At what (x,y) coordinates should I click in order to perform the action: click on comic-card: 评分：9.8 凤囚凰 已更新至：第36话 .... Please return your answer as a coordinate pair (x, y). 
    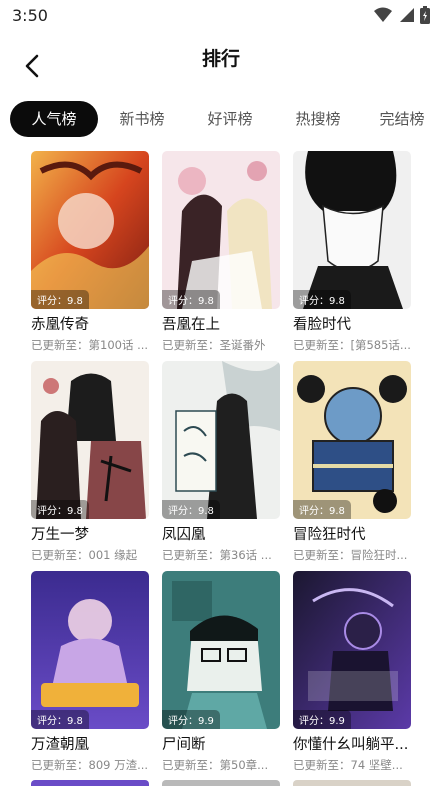
    Looking at the image, I should click on (221, 466).